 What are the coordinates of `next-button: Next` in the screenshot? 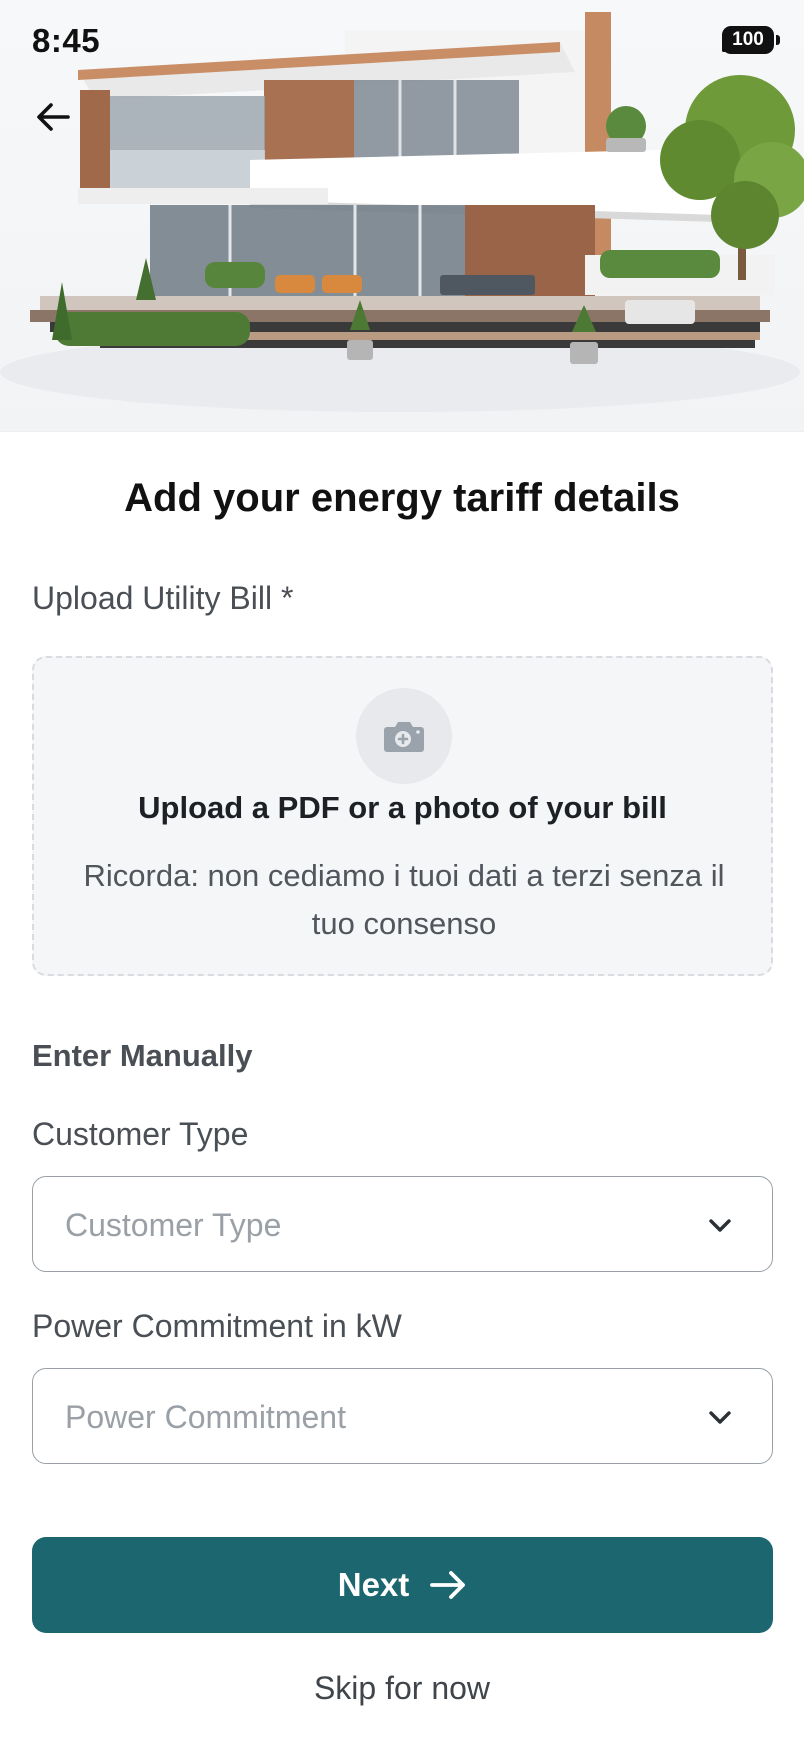 It's located at (402, 1585).